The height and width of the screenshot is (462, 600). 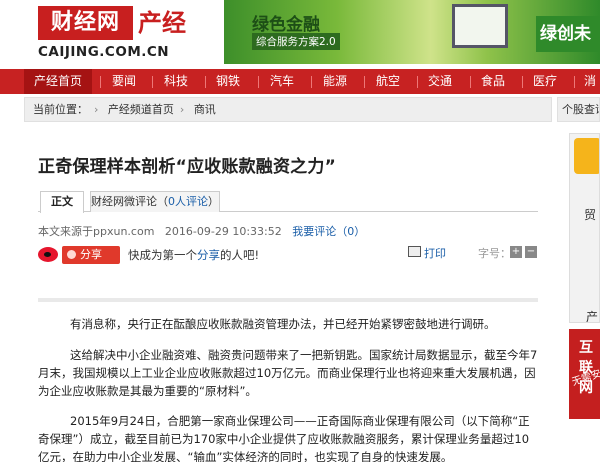 What do you see at coordinates (60, 109) in the screenshot?
I see `breadcrumb-label: 当前位置：` at bounding box center [60, 109].